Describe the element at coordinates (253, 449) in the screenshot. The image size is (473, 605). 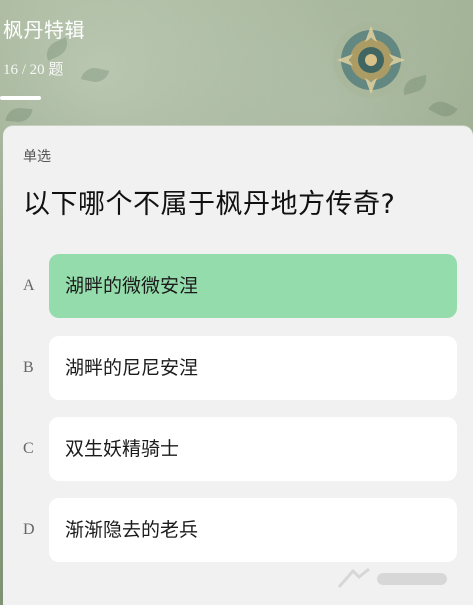
I see `option-button: 双生妖精骑士` at that location.